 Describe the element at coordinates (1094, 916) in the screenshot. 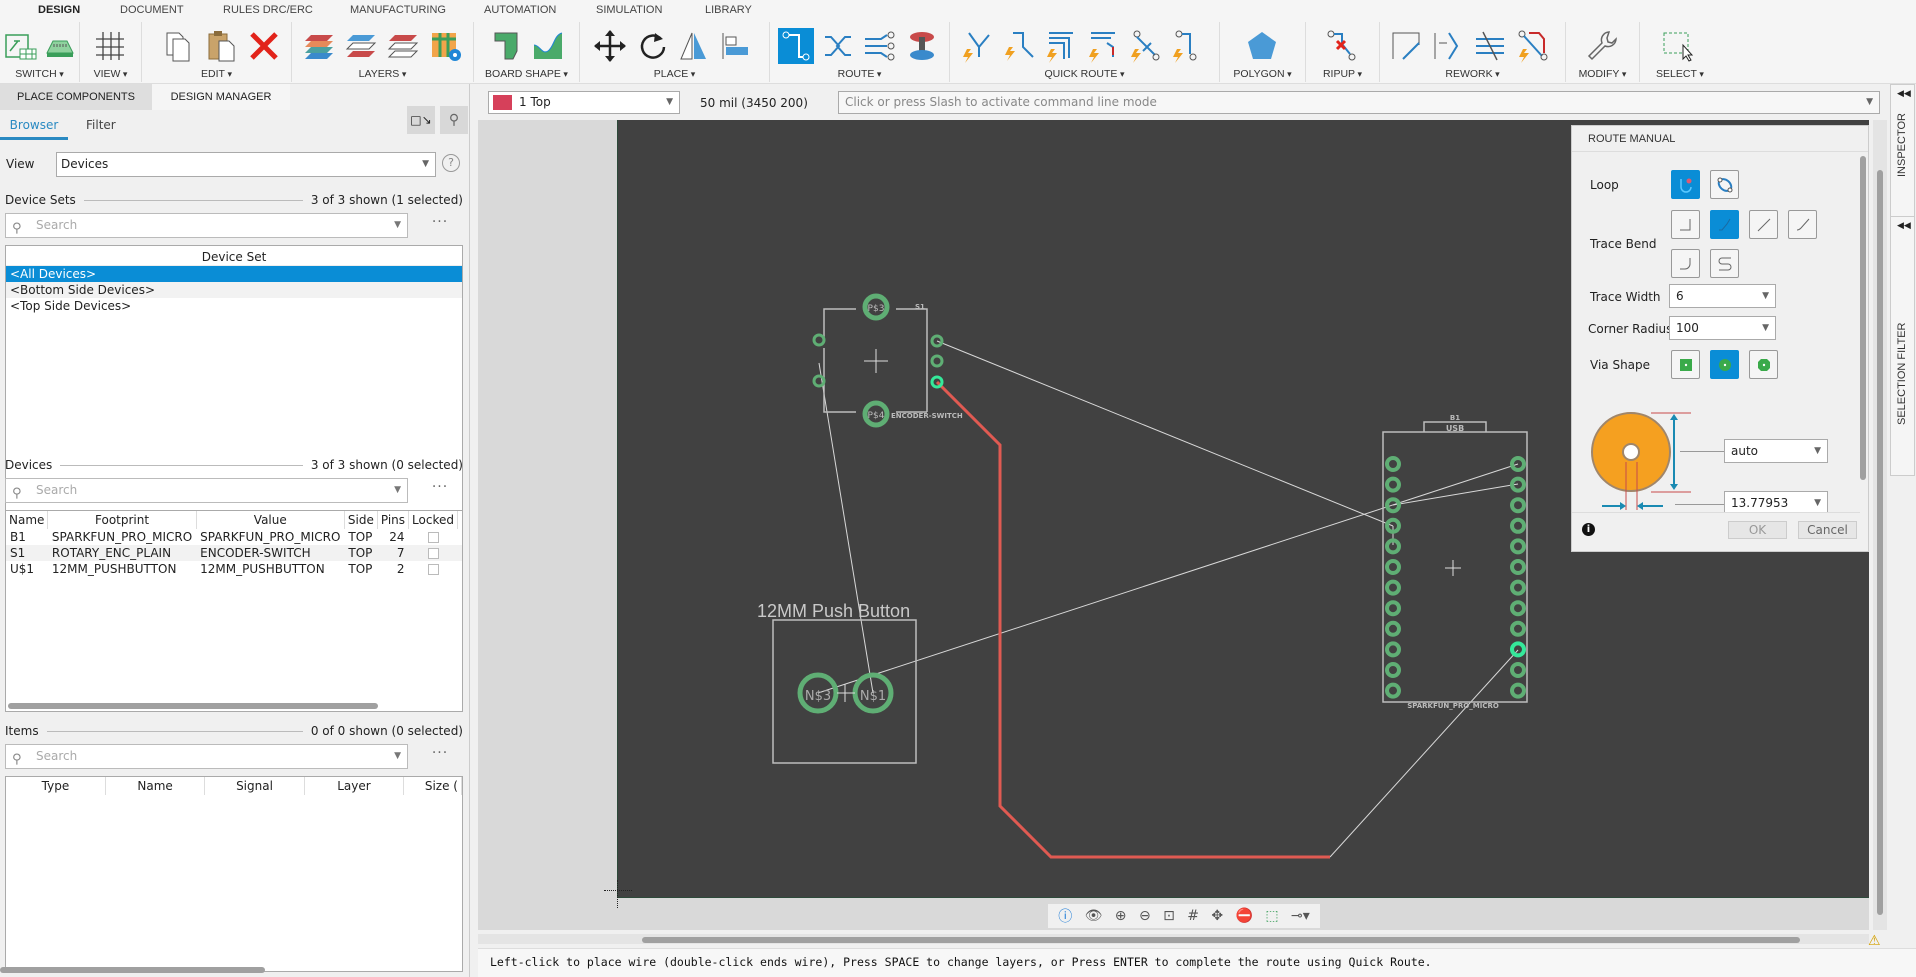

I see `eye-icon: 👁` at that location.